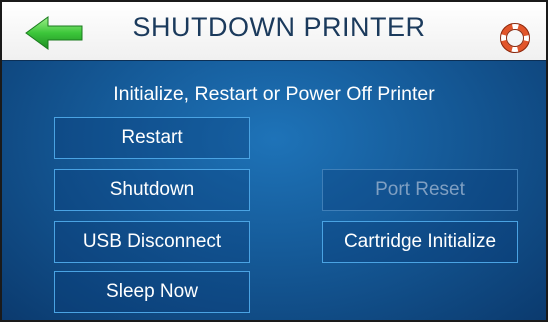 The image size is (550, 322). I want to click on page-title: SHUTDOWN PRINTER, so click(279, 27).